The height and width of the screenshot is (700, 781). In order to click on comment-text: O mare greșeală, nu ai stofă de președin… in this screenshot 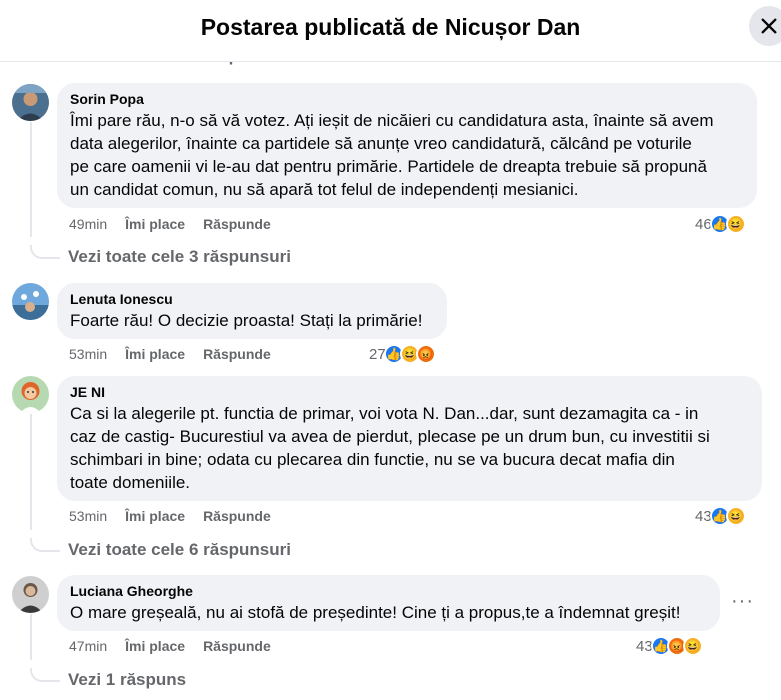, I will do `click(375, 612)`.